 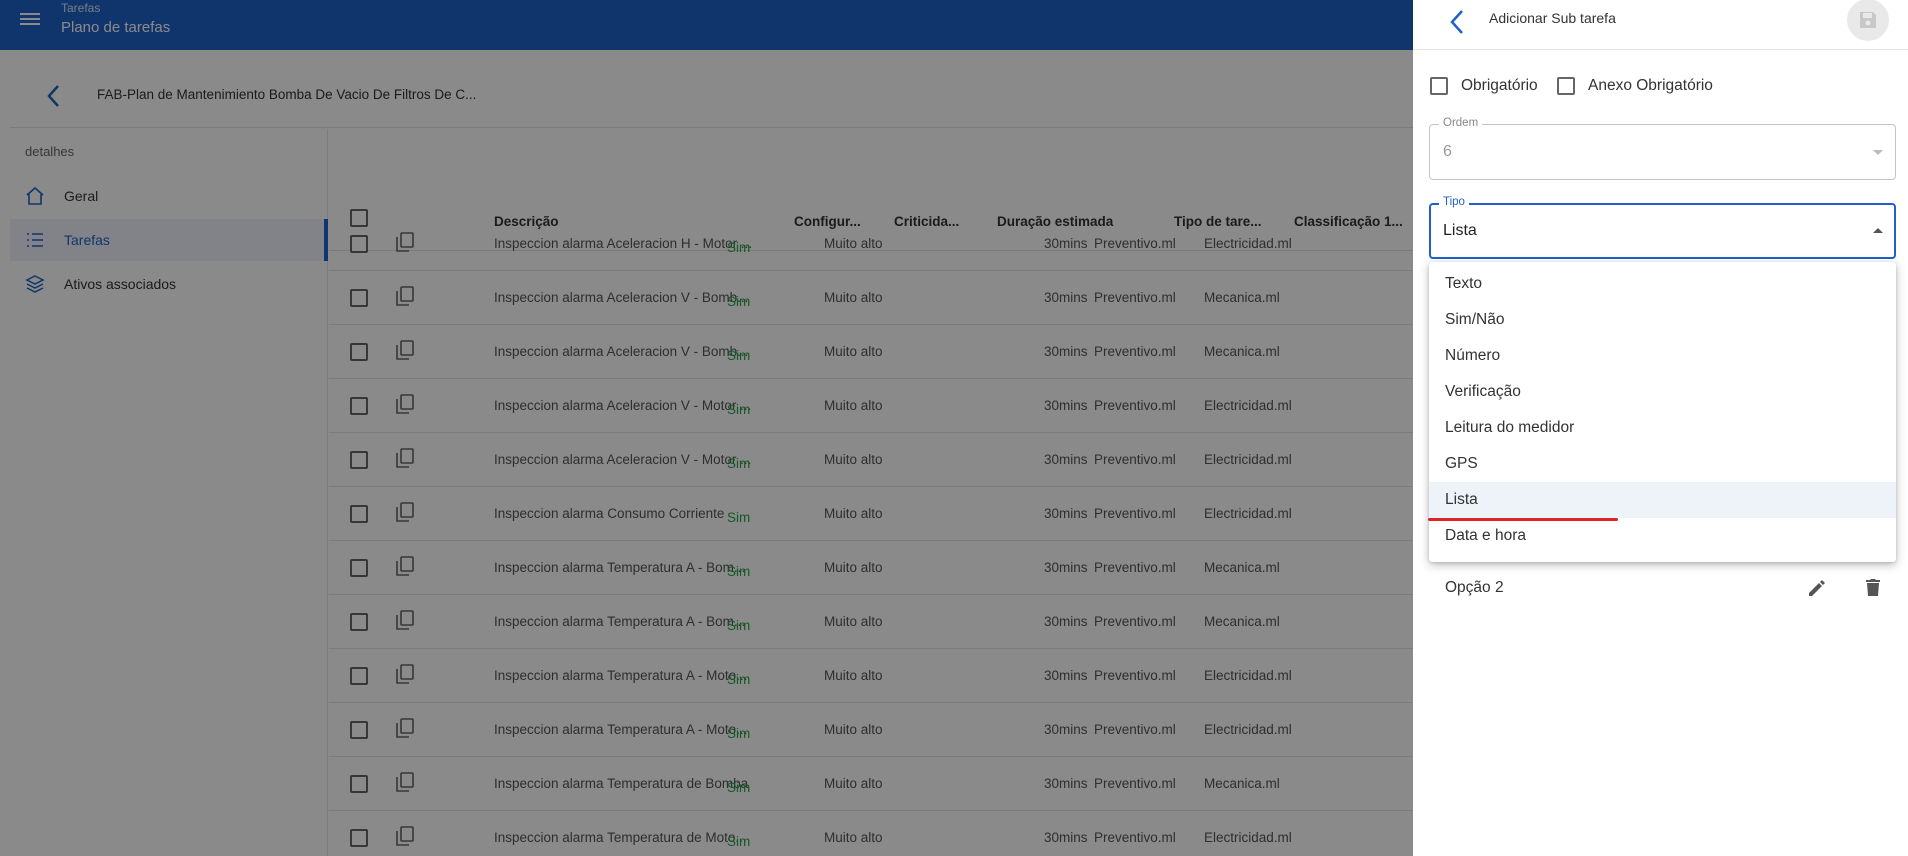 What do you see at coordinates (1662, 392) in the screenshot?
I see `type-option: Verificação` at bounding box center [1662, 392].